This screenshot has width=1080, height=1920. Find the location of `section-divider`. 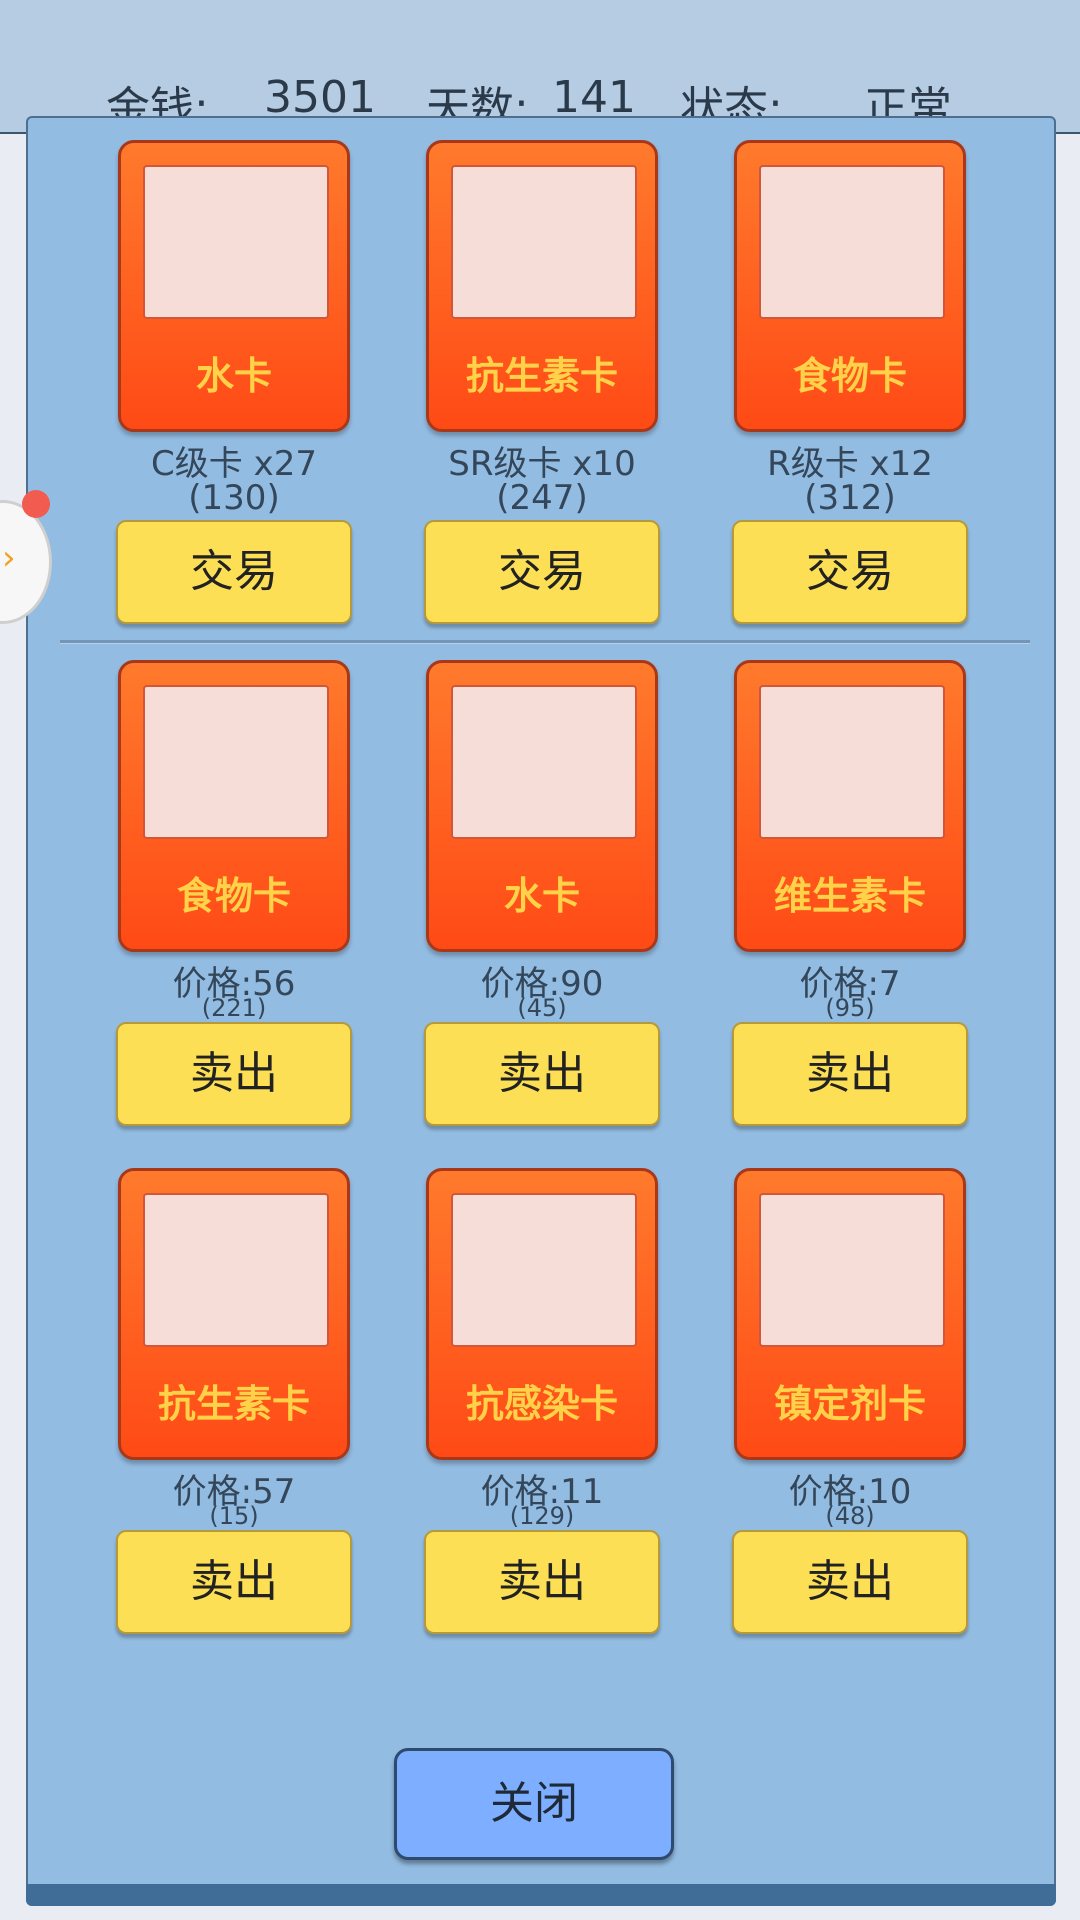

section-divider is located at coordinates (545, 642).